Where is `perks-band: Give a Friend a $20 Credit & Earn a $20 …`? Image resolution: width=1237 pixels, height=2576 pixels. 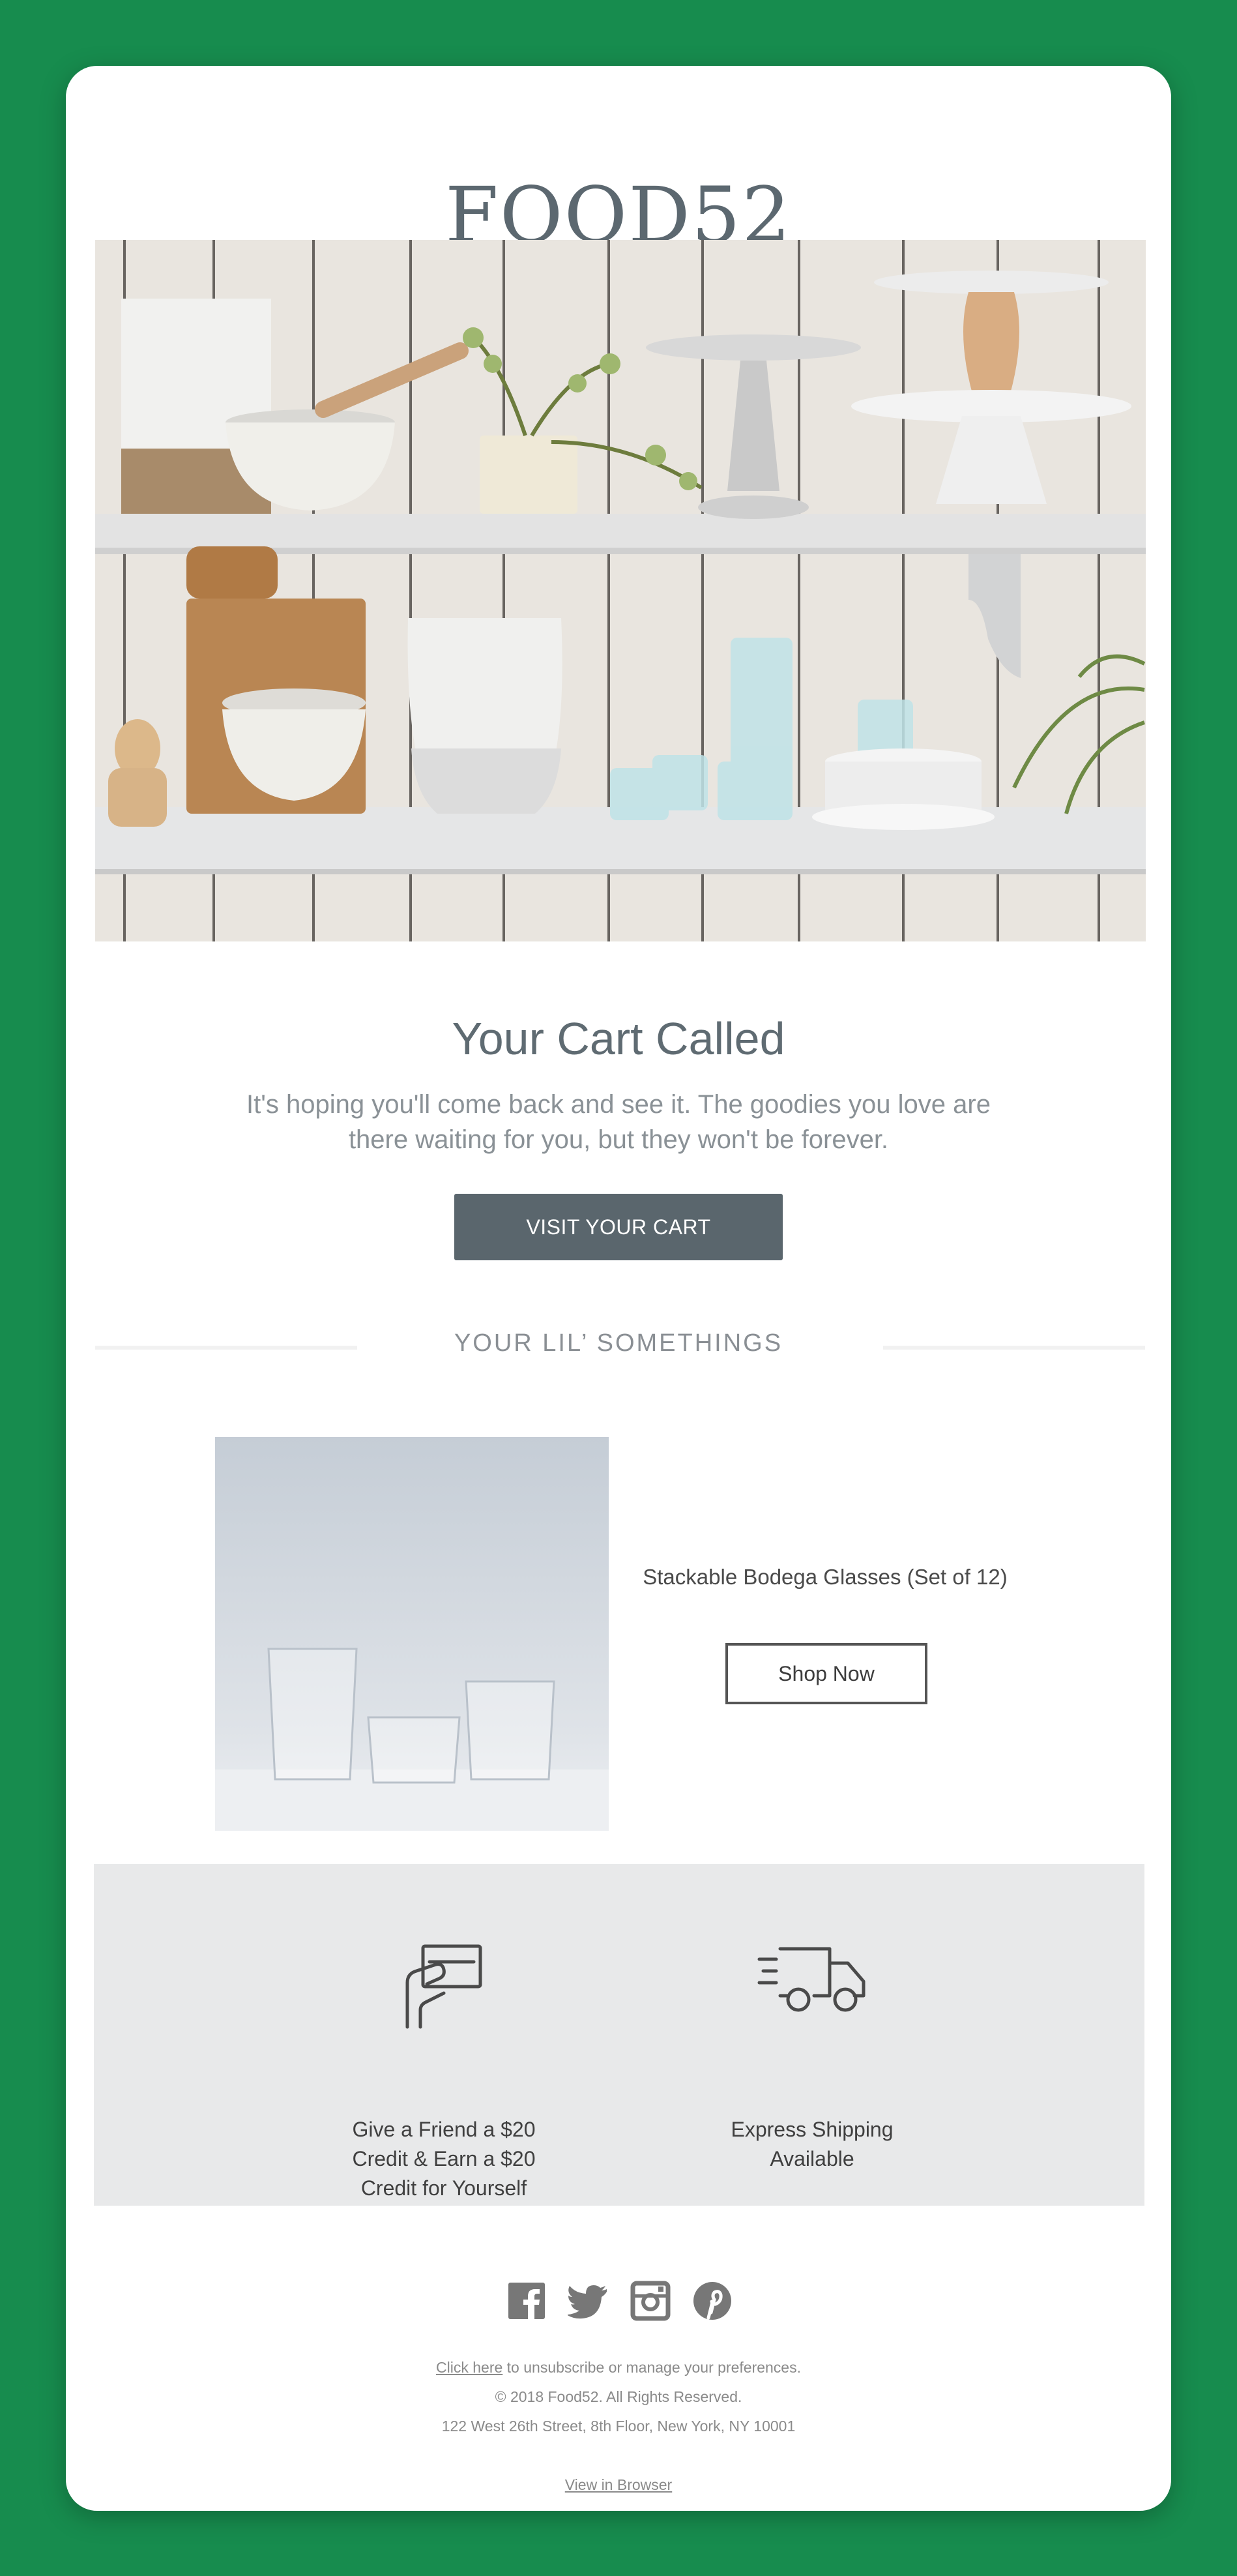 perks-band: Give a Friend a $20 Credit & Earn a $20 … is located at coordinates (619, 2035).